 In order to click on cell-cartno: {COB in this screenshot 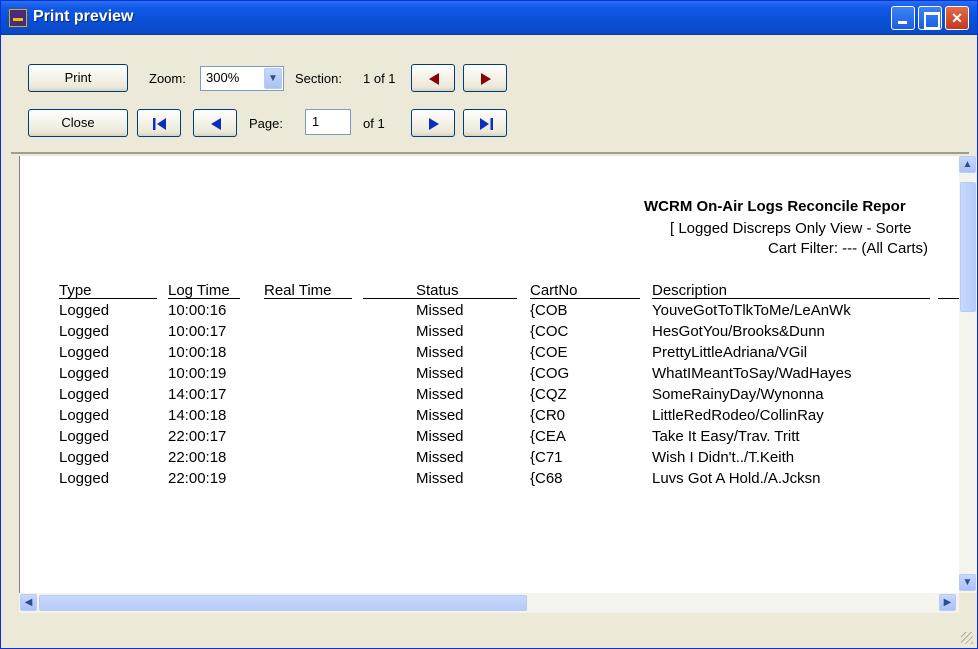, I will do `click(549, 310)`.